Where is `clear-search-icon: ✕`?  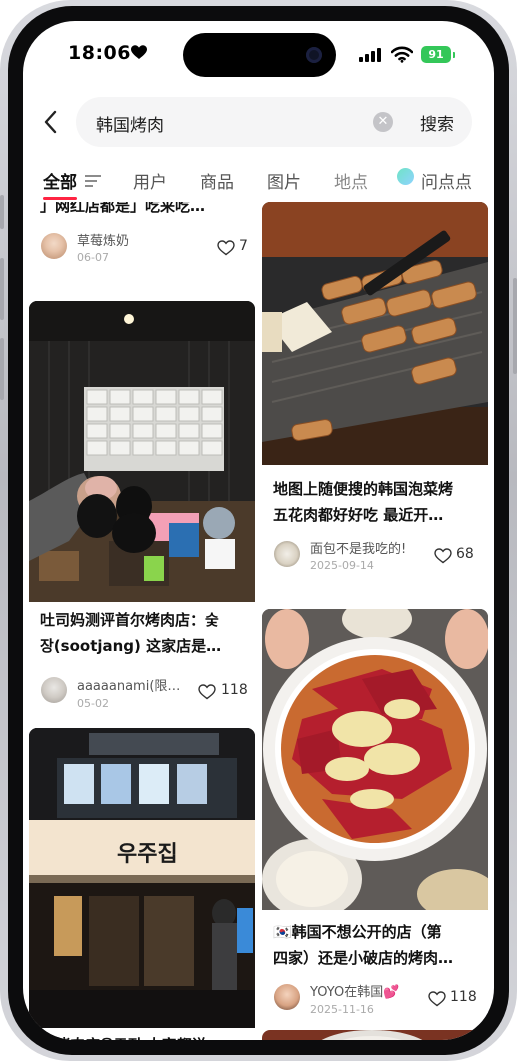
clear-search-icon: ✕ is located at coordinates (383, 122).